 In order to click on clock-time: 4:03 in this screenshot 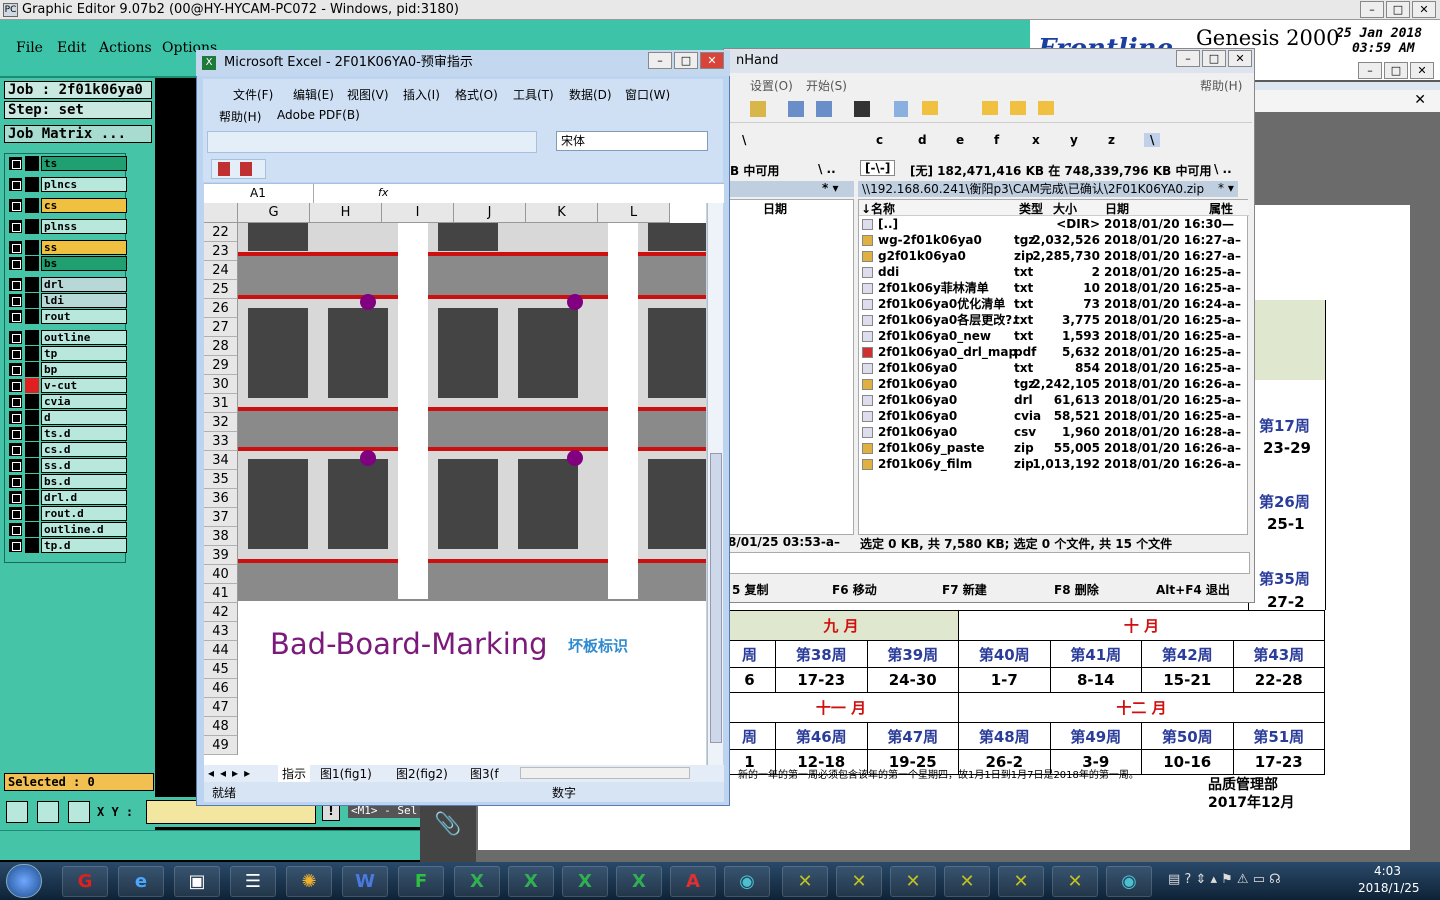, I will do `click(1387, 871)`.